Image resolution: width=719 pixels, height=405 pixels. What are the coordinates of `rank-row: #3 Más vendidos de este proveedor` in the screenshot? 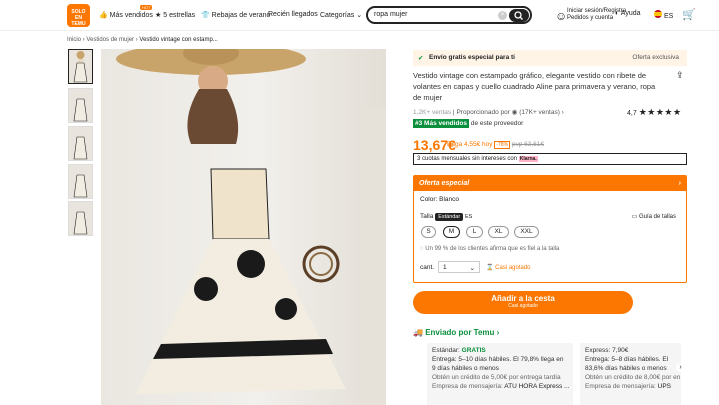 It's located at (468, 123).